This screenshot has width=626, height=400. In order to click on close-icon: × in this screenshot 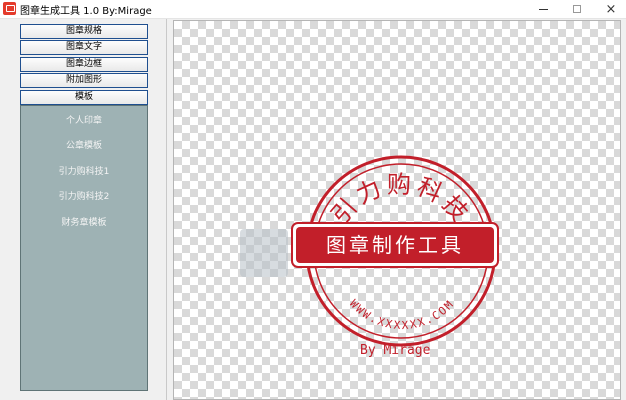, I will do `click(611, 9)`.